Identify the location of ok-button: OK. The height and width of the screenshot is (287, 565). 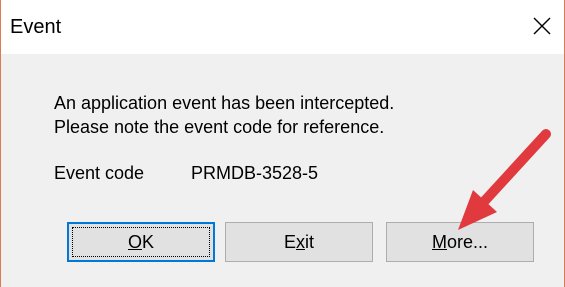
(141, 242).